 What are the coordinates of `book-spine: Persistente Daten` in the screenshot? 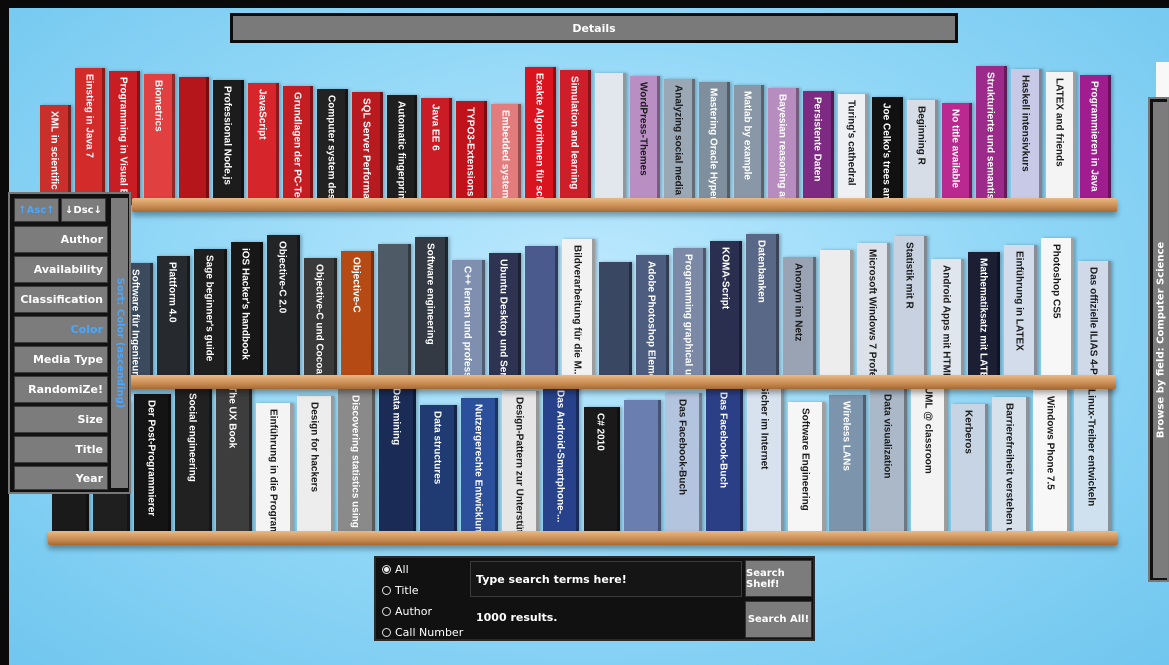 It's located at (818, 148).